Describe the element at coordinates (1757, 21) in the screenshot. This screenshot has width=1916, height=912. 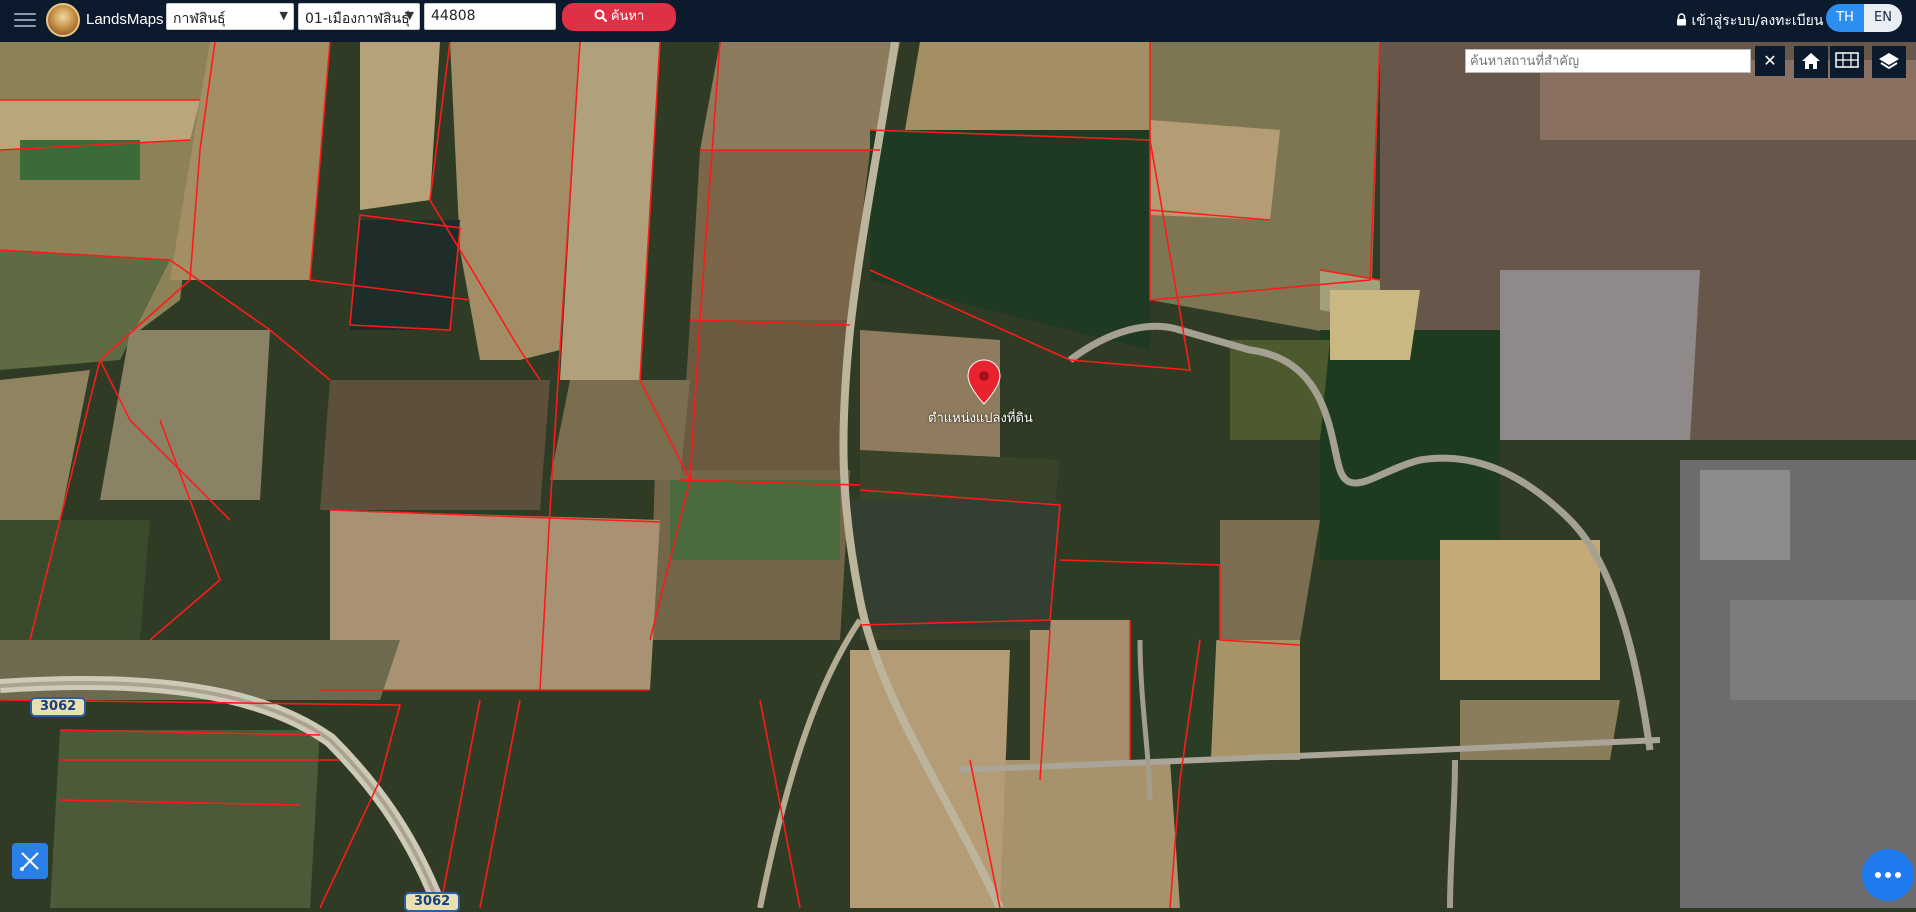
I see `login-label: เข้าสู่ระบบ/ลงทะเบียน` at that location.